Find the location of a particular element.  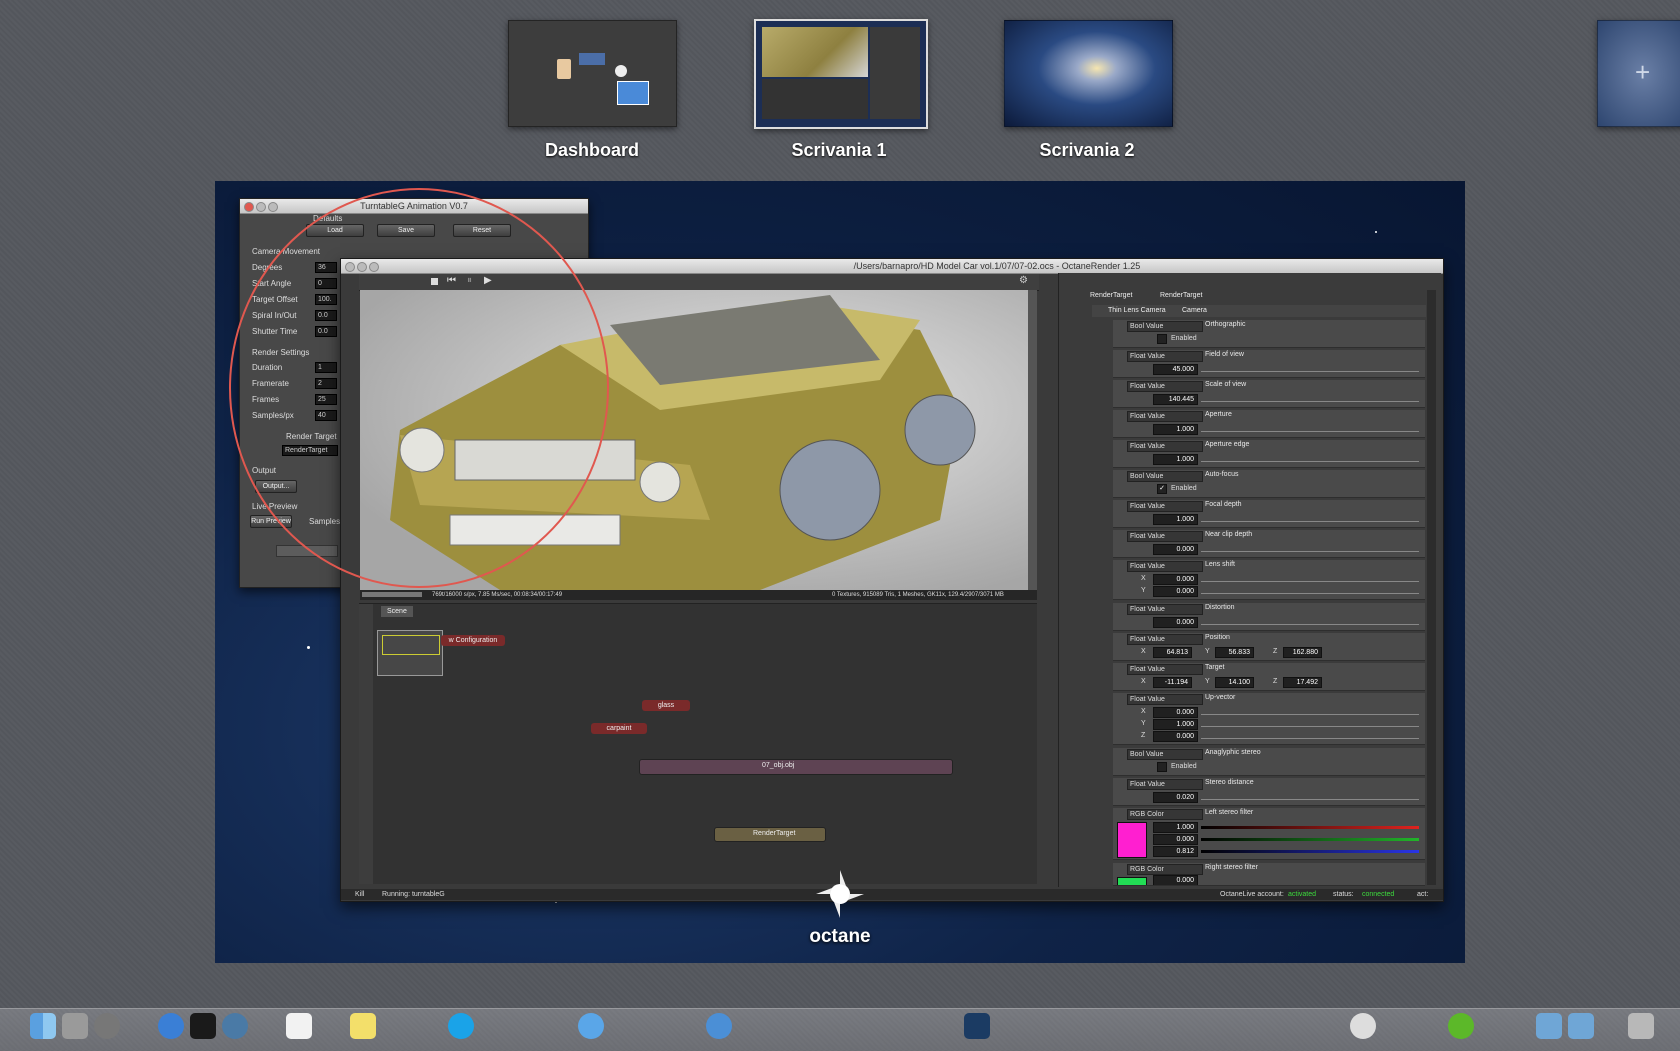

lens-shift-y-slider is located at coordinates (1310, 590).